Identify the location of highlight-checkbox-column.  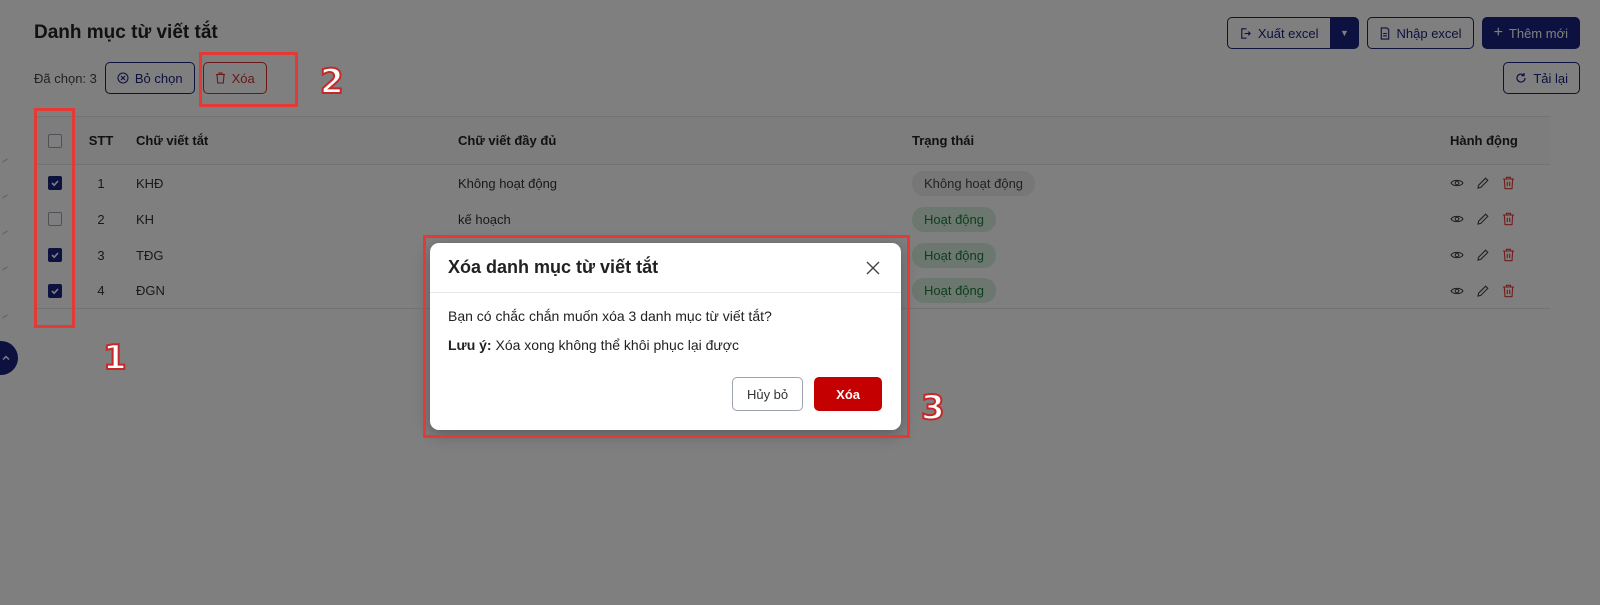
(54, 218).